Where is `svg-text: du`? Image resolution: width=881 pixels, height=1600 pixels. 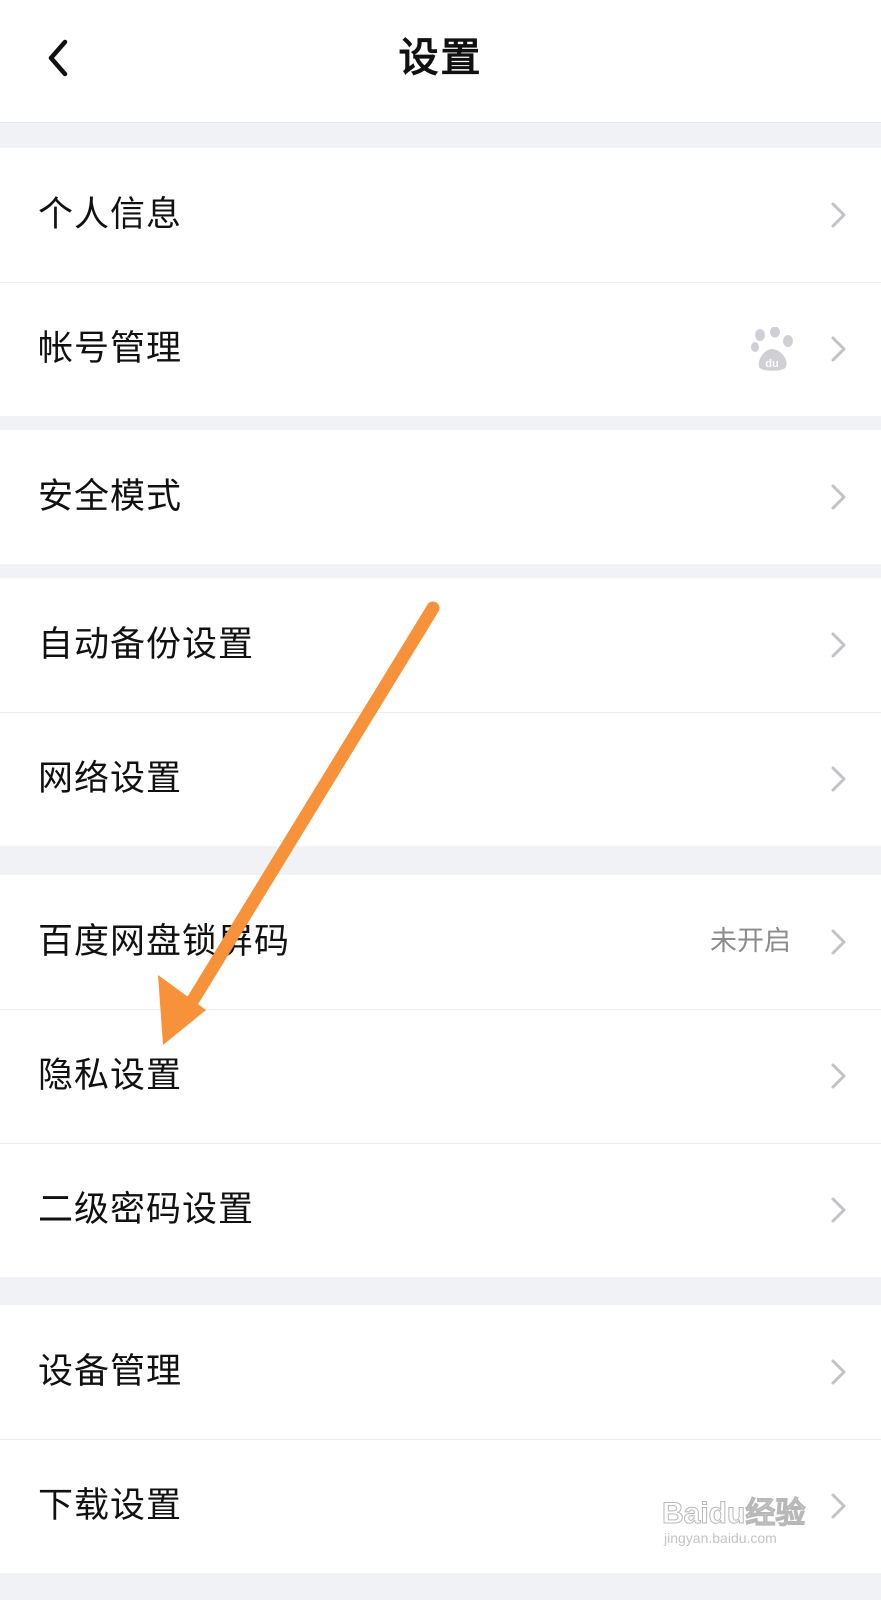 svg-text: du is located at coordinates (771, 364).